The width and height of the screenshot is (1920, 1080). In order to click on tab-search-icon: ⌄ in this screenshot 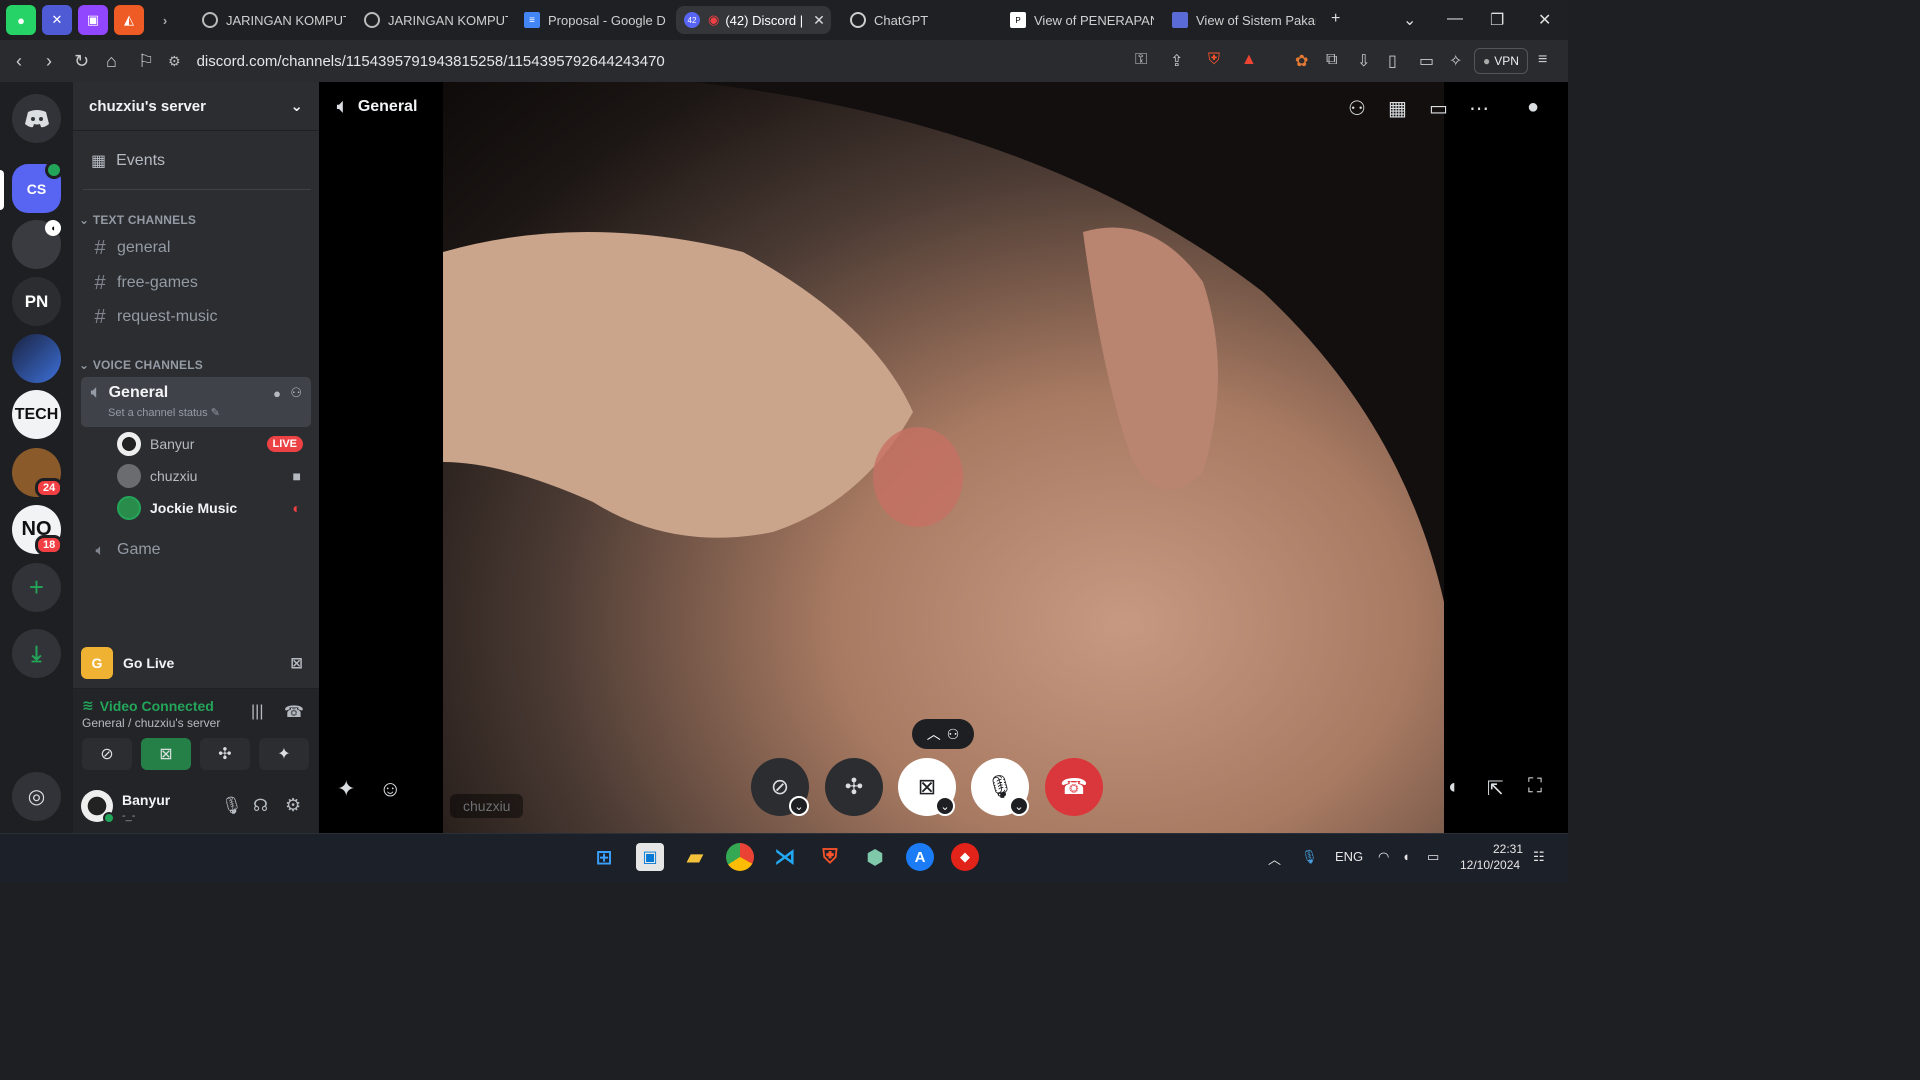, I will do `click(1409, 20)`.